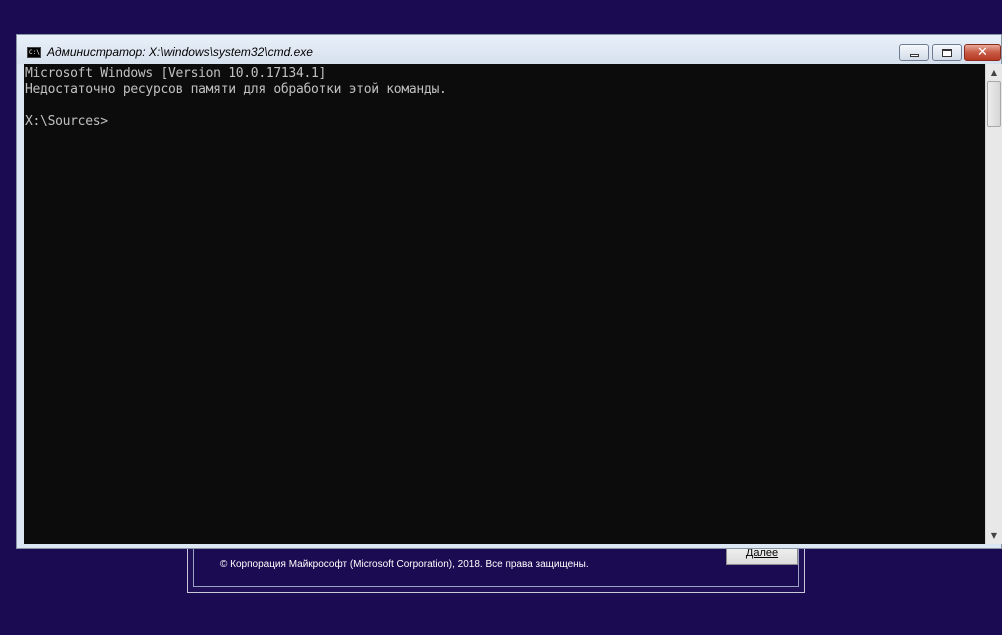 This screenshot has height=635, width=1002. I want to click on close-icon: ✕, so click(982, 52).